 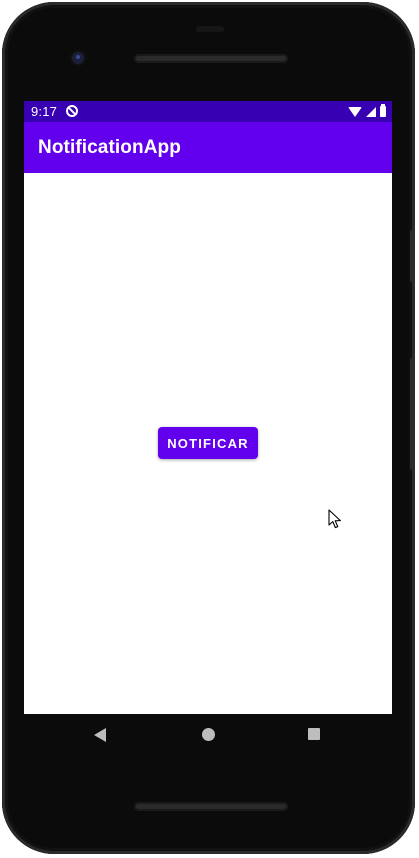 I want to click on status-time: 9:17, so click(x=44, y=111).